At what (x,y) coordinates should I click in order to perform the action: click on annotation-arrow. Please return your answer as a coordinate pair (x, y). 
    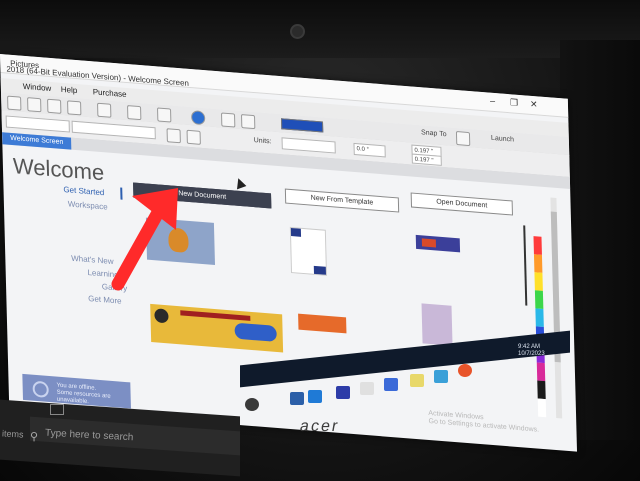
    Looking at the image, I should click on (144, 239).